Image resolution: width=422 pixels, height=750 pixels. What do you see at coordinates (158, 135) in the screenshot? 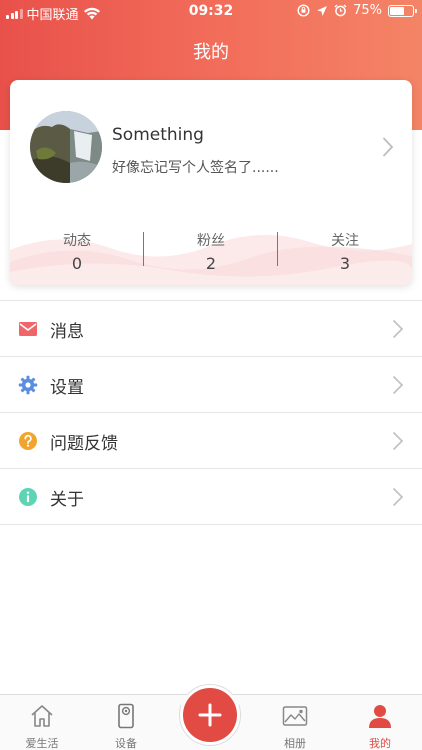
I see `username: Something` at bounding box center [158, 135].